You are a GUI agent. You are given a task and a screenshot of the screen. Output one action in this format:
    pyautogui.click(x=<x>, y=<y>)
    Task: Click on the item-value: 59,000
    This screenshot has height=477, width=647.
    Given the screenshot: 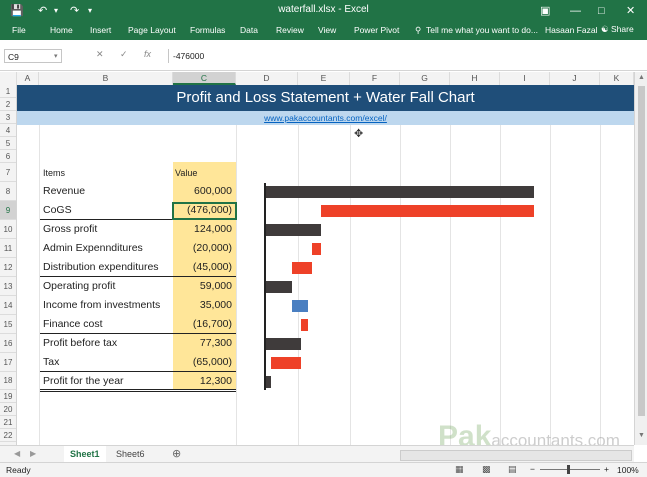 What is the action you would take?
    pyautogui.click(x=203, y=286)
    